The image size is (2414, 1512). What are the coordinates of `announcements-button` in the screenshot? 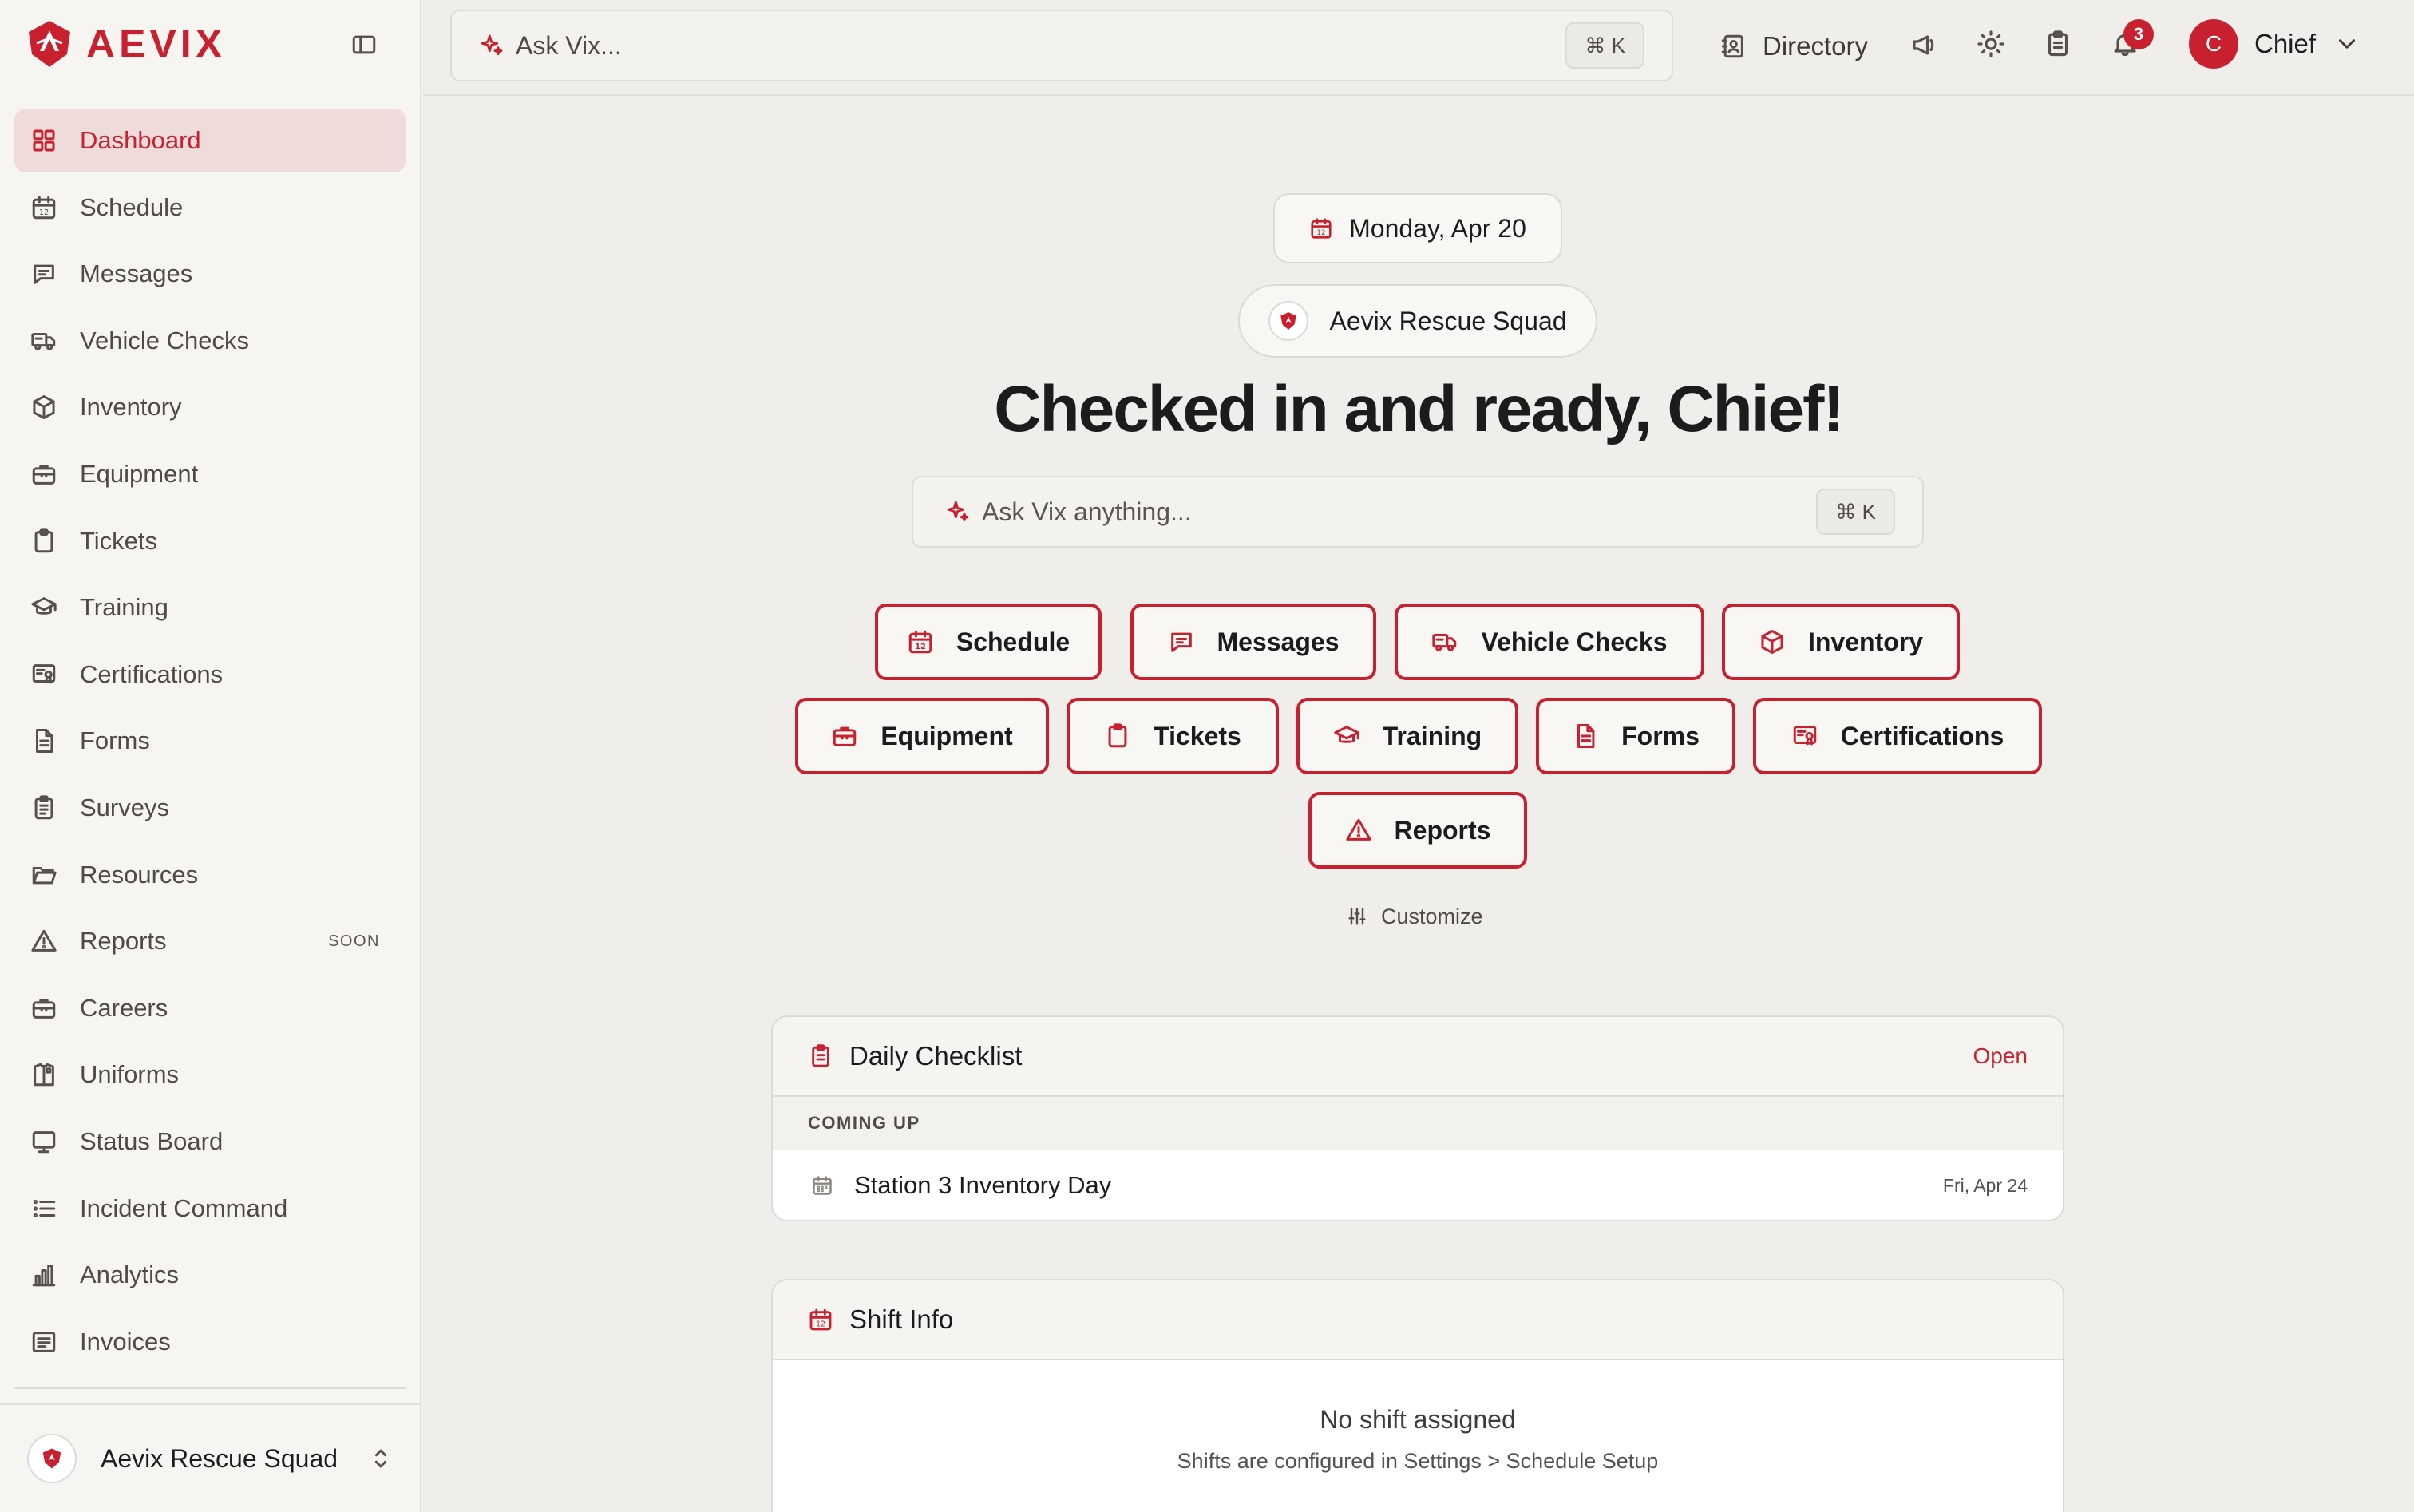 It's located at (1923, 44).